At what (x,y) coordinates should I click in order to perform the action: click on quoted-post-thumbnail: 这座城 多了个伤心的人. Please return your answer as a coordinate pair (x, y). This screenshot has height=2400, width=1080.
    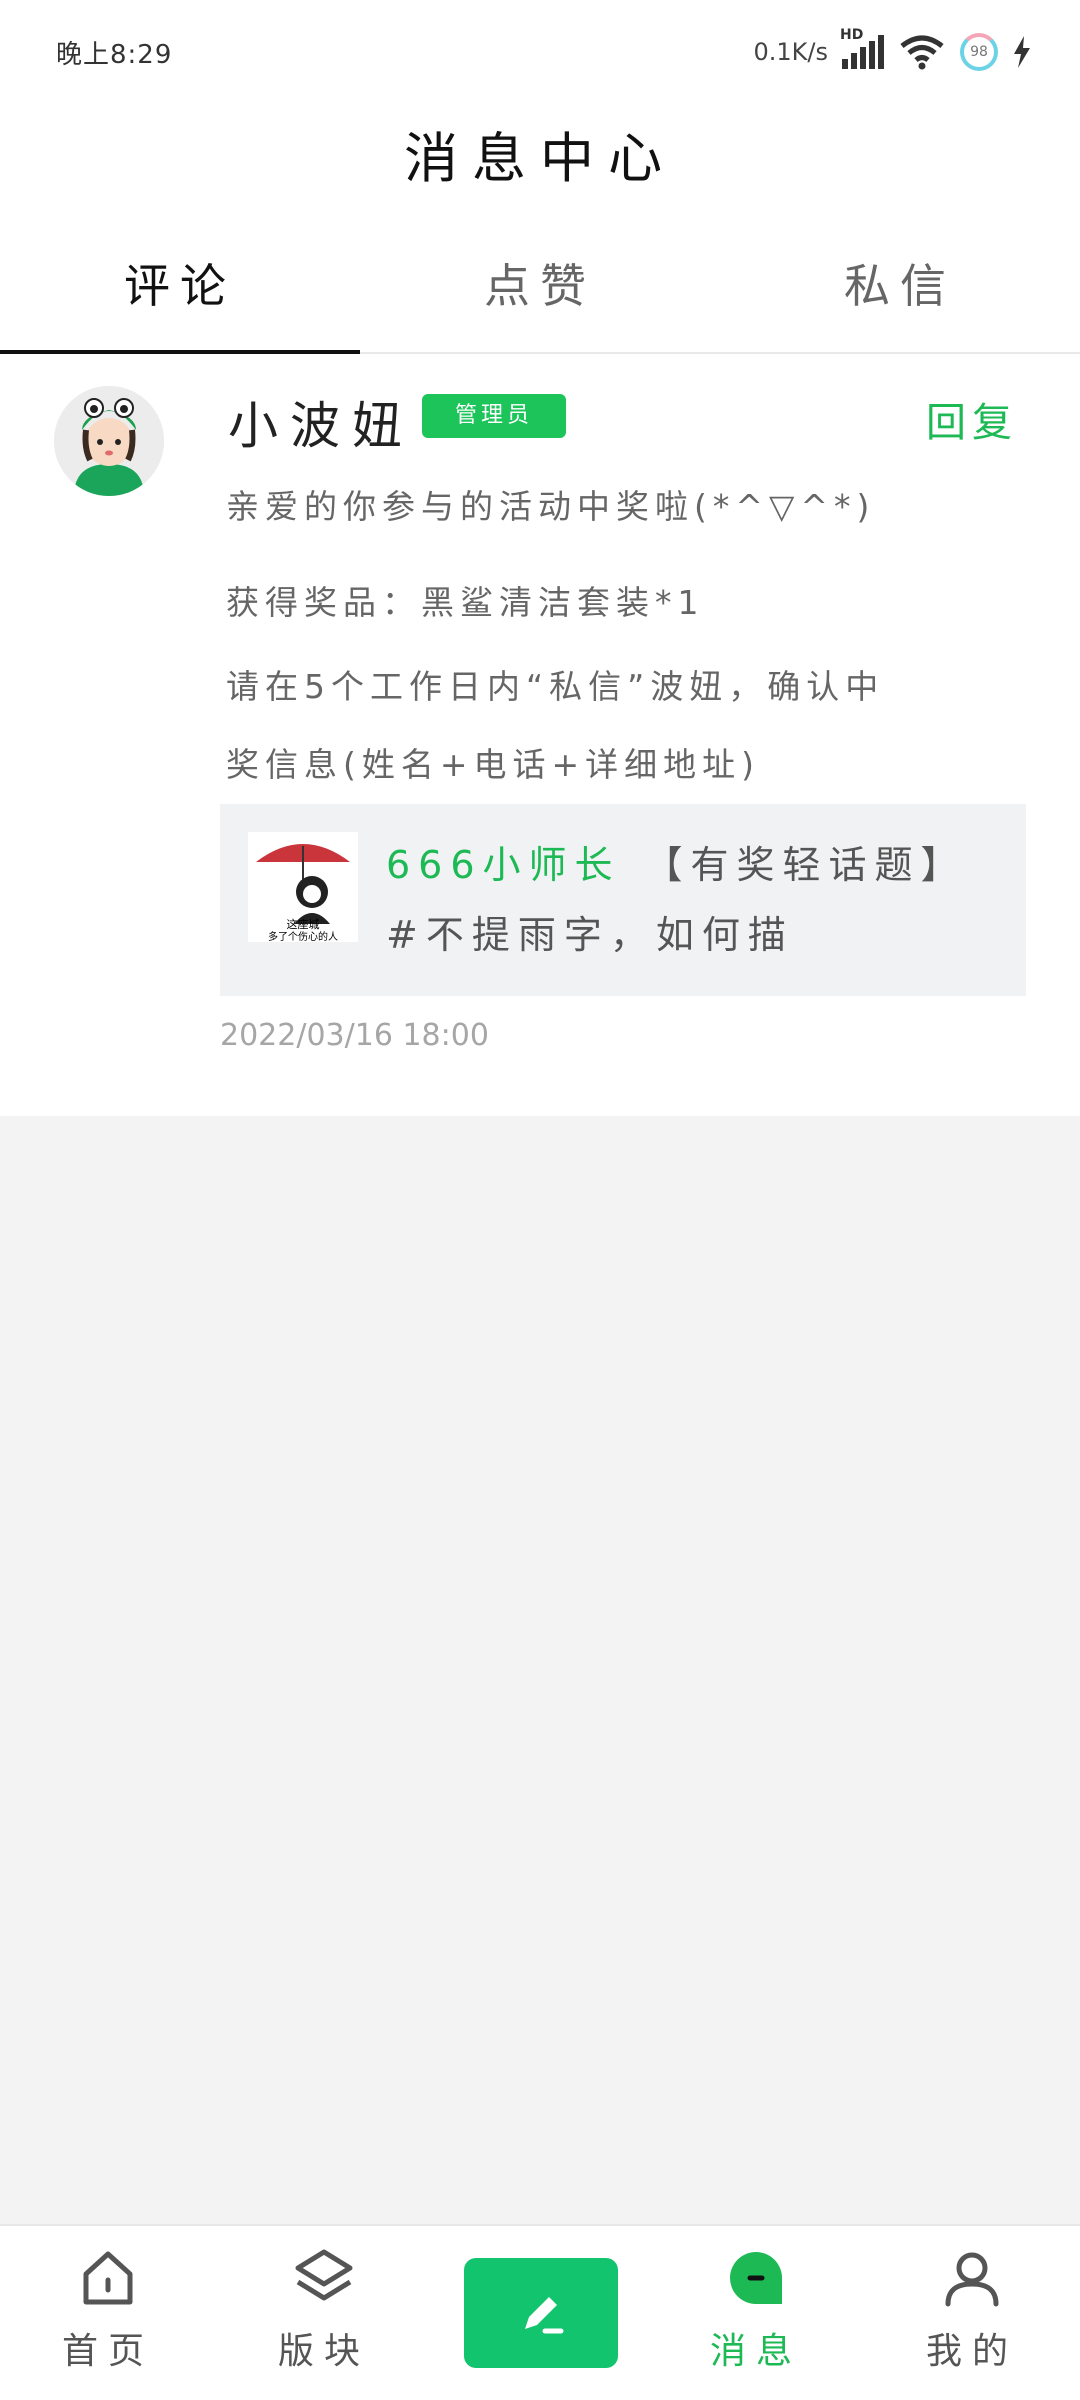
    Looking at the image, I should click on (303, 887).